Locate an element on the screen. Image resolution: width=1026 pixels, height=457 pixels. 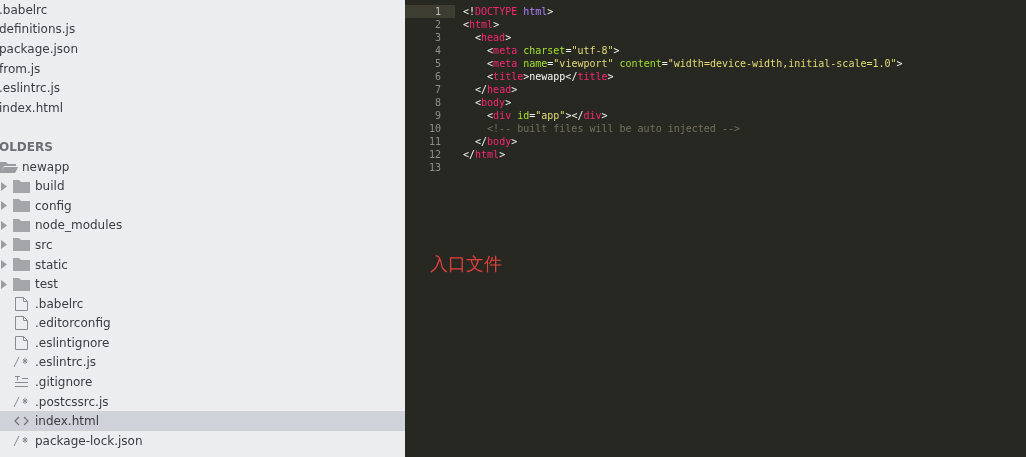
line-number: 10 is located at coordinates (434, 128).